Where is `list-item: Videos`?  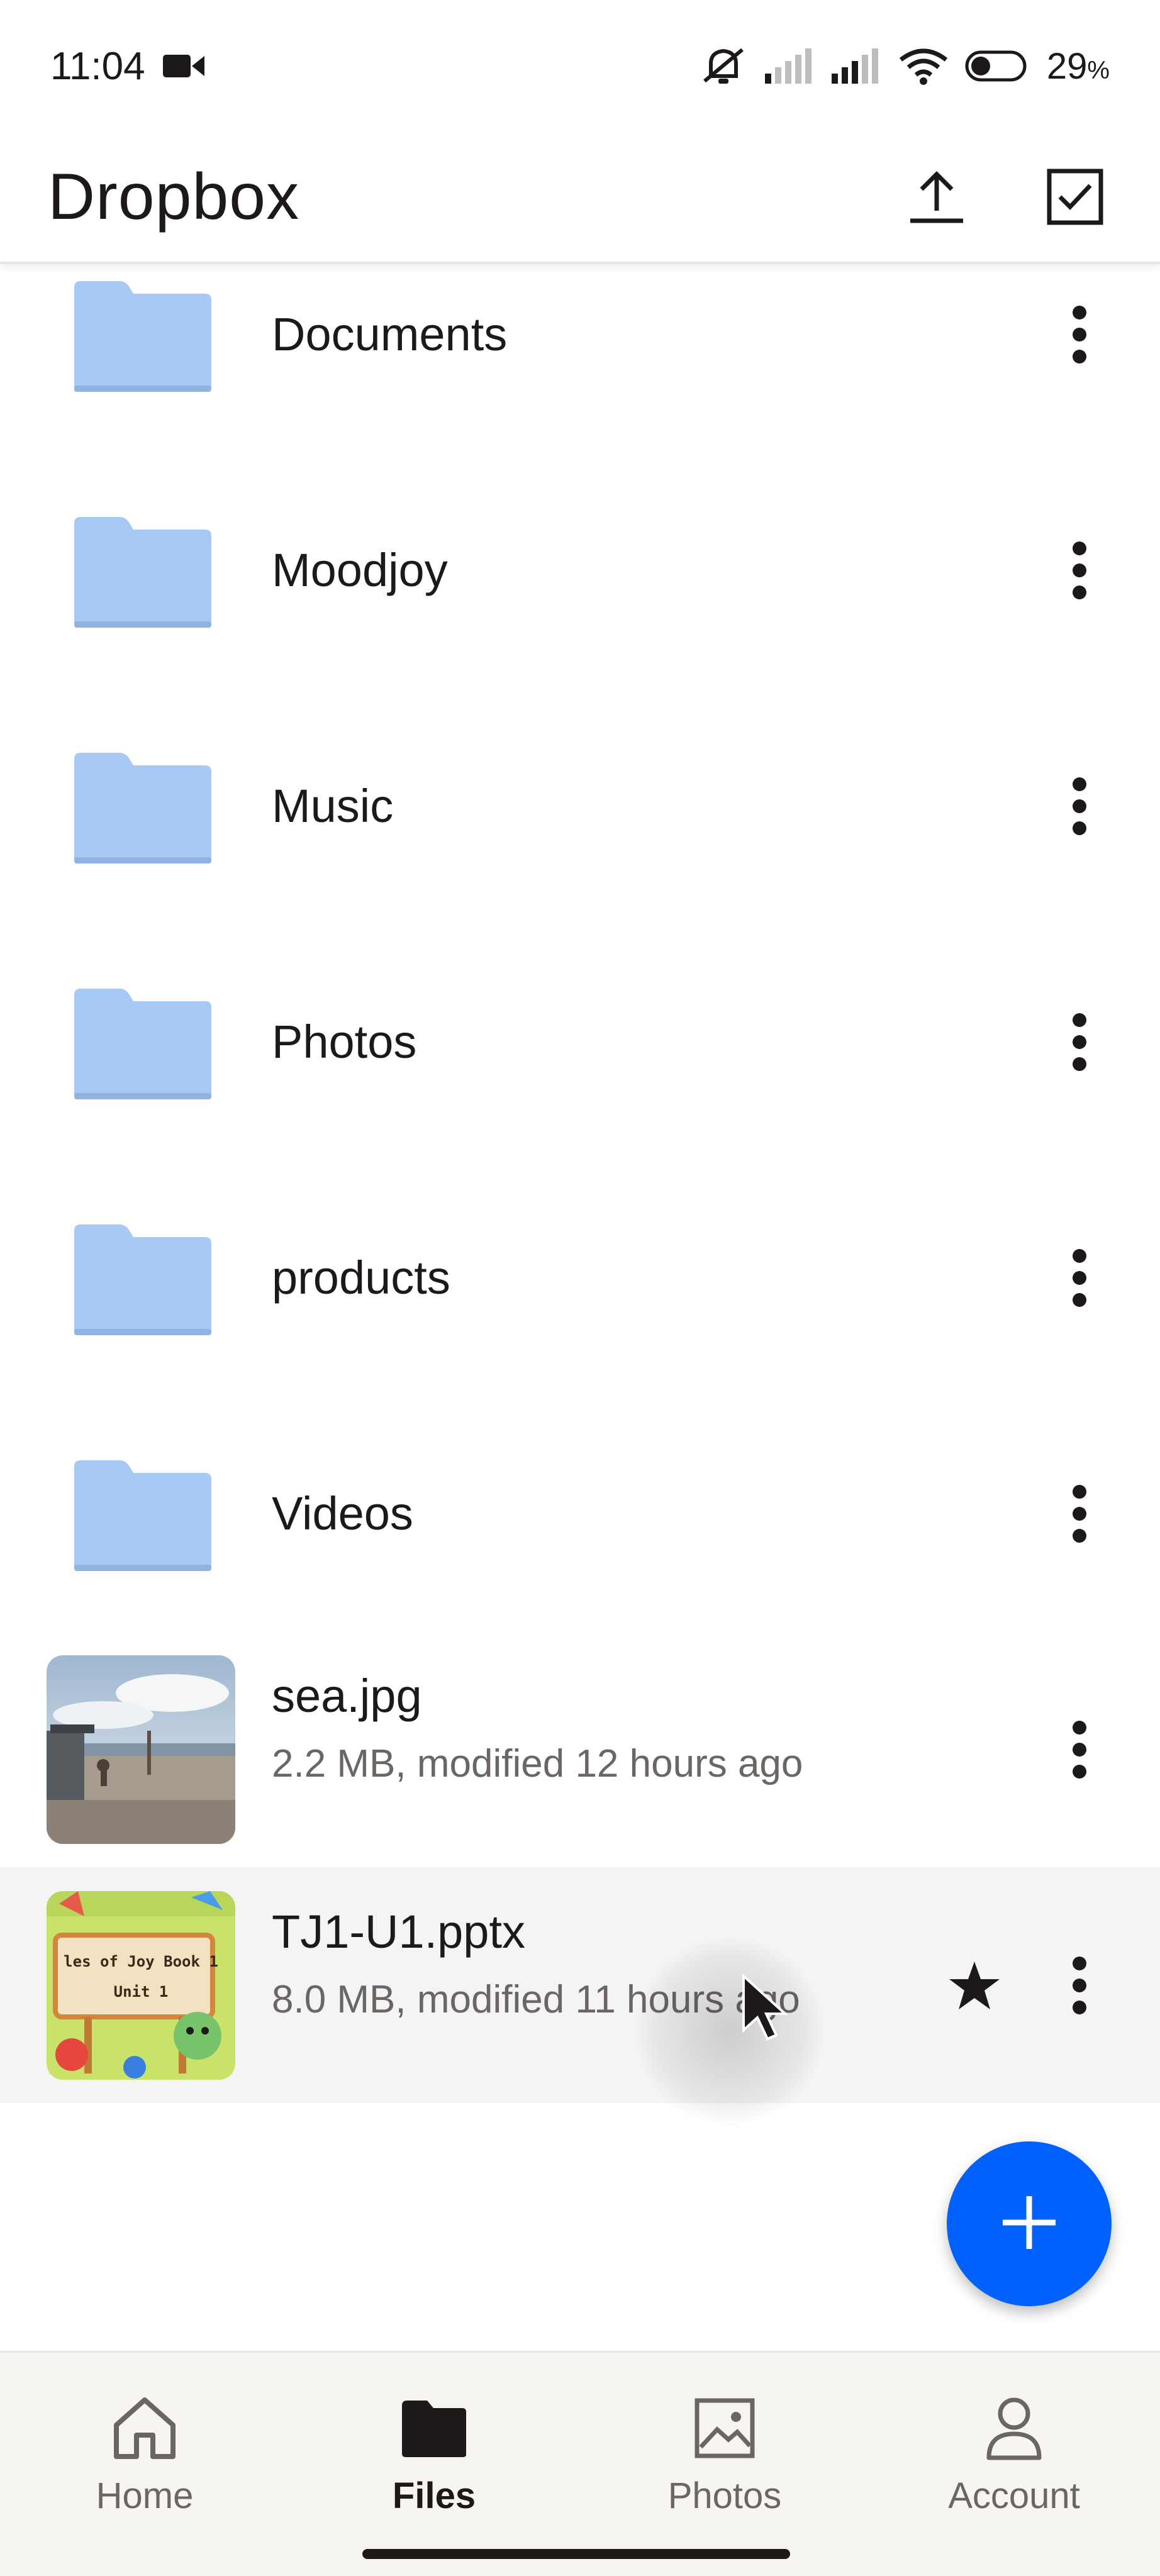 list-item: Videos is located at coordinates (580, 1513).